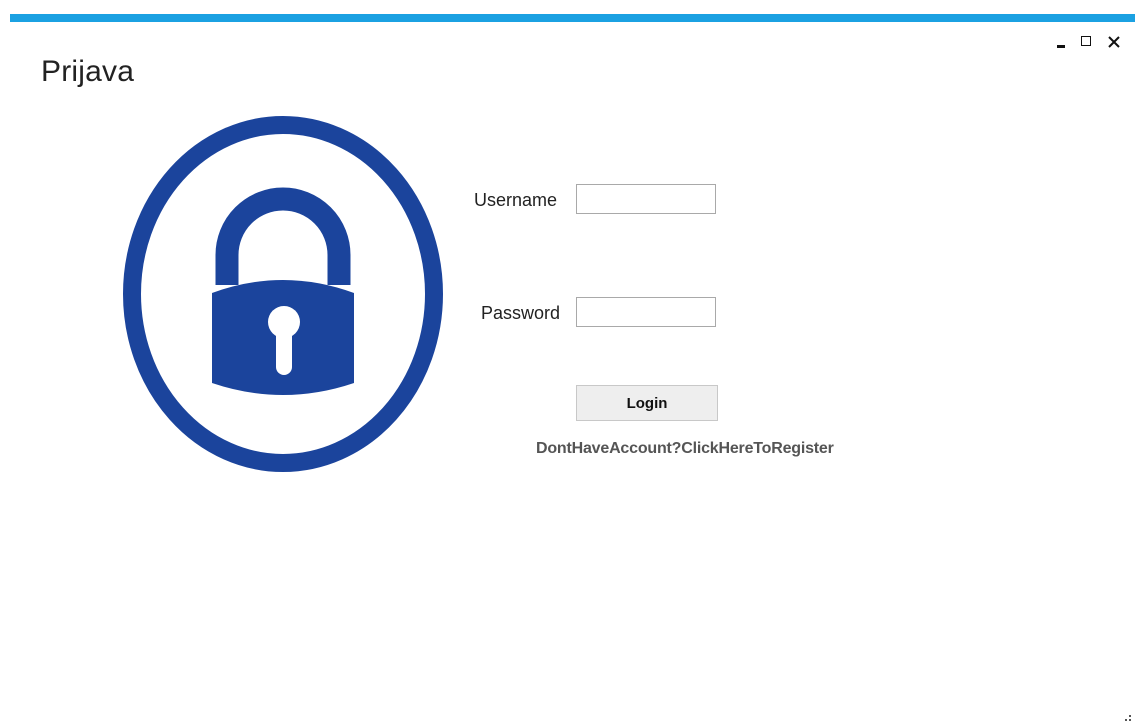 The image size is (1135, 727). What do you see at coordinates (88, 71) in the screenshot?
I see `page-title: Prijava` at bounding box center [88, 71].